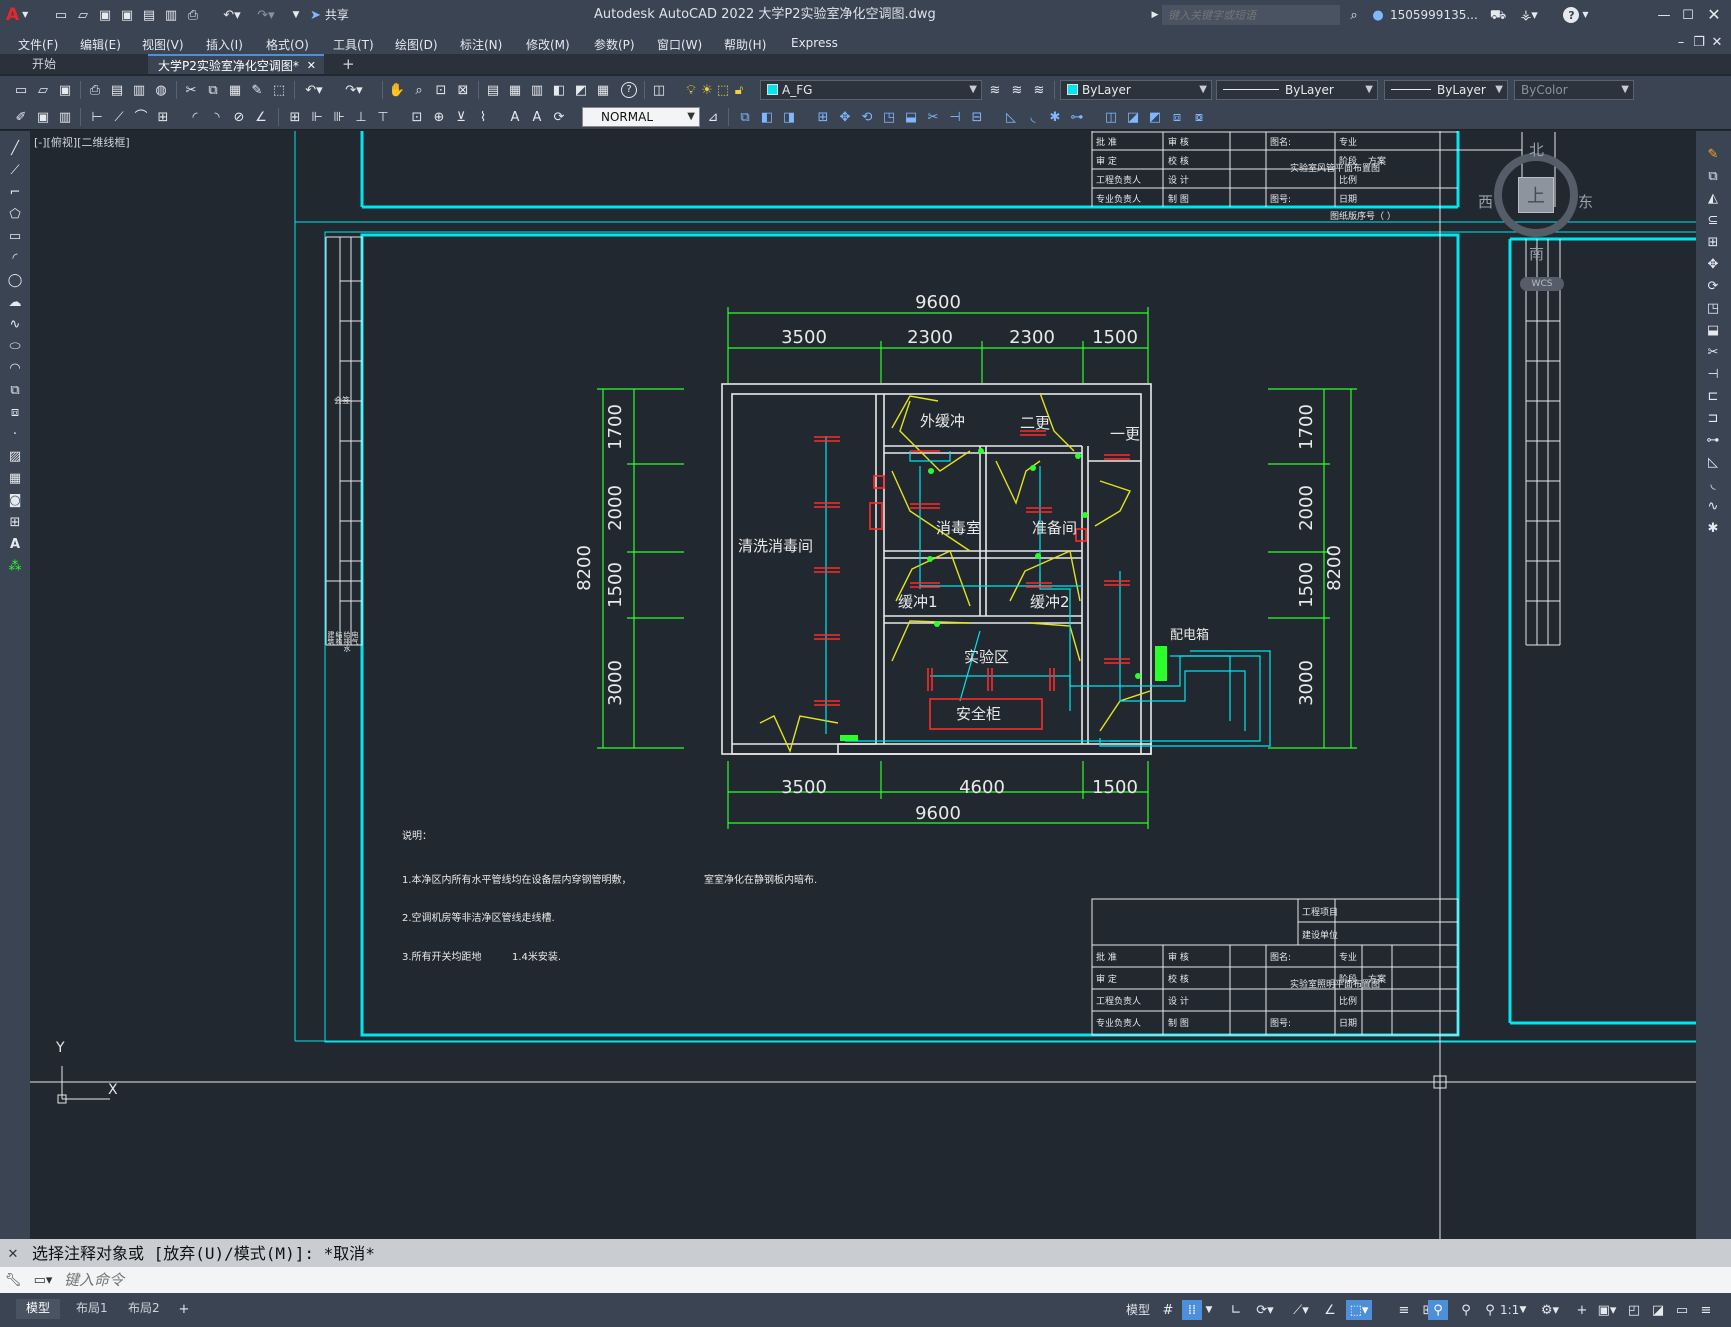 This screenshot has height=1327, width=1731. Describe the element at coordinates (235, 90) in the screenshot. I see `paste-icon: ▦` at that location.